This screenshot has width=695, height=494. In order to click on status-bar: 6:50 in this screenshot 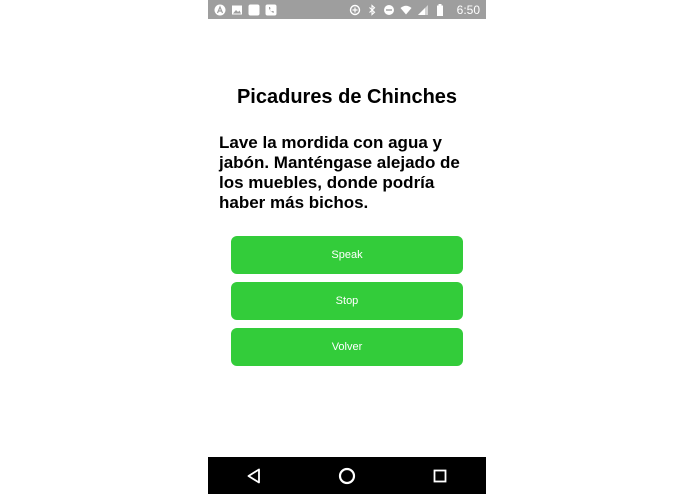, I will do `click(347, 9)`.